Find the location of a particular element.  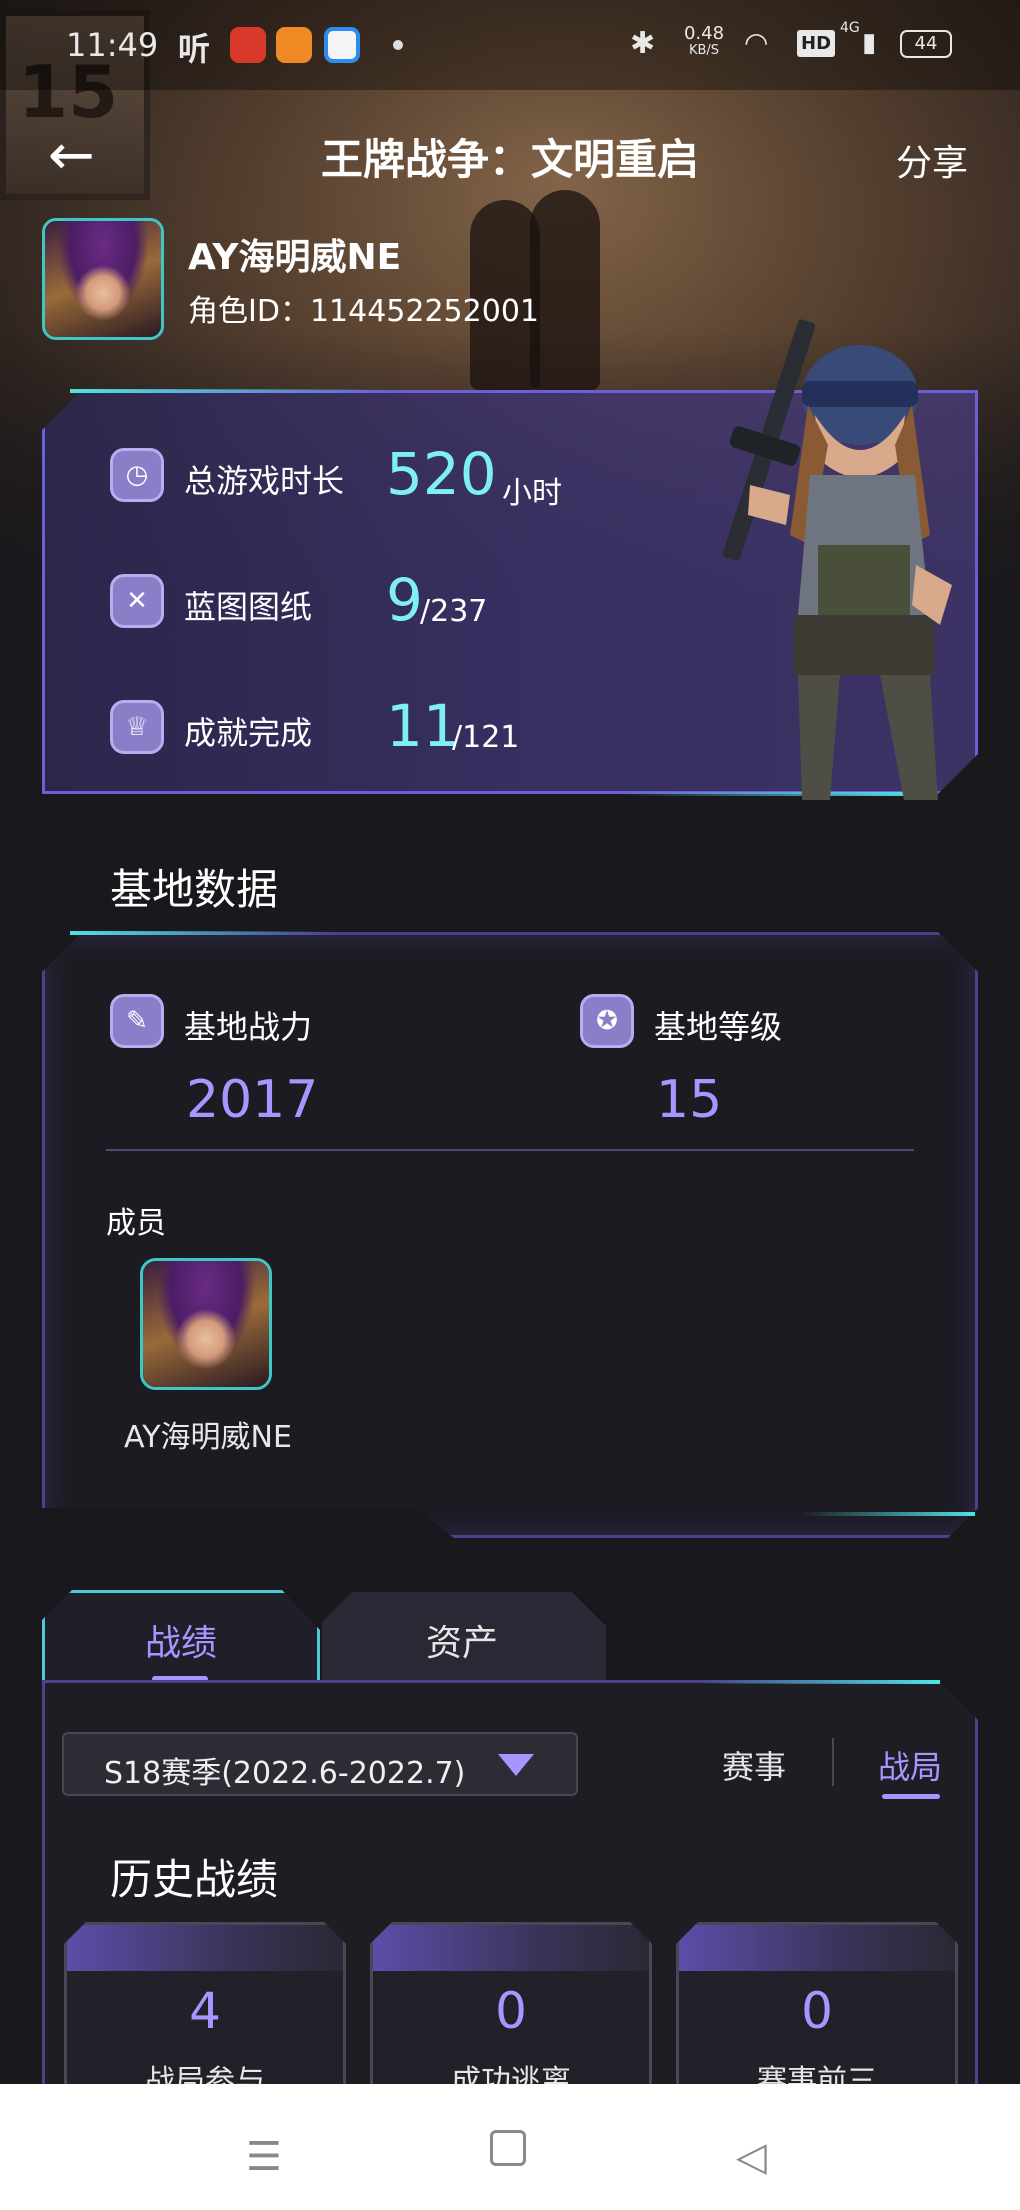

member-name: AY海明威NE is located at coordinates (208, 1437).